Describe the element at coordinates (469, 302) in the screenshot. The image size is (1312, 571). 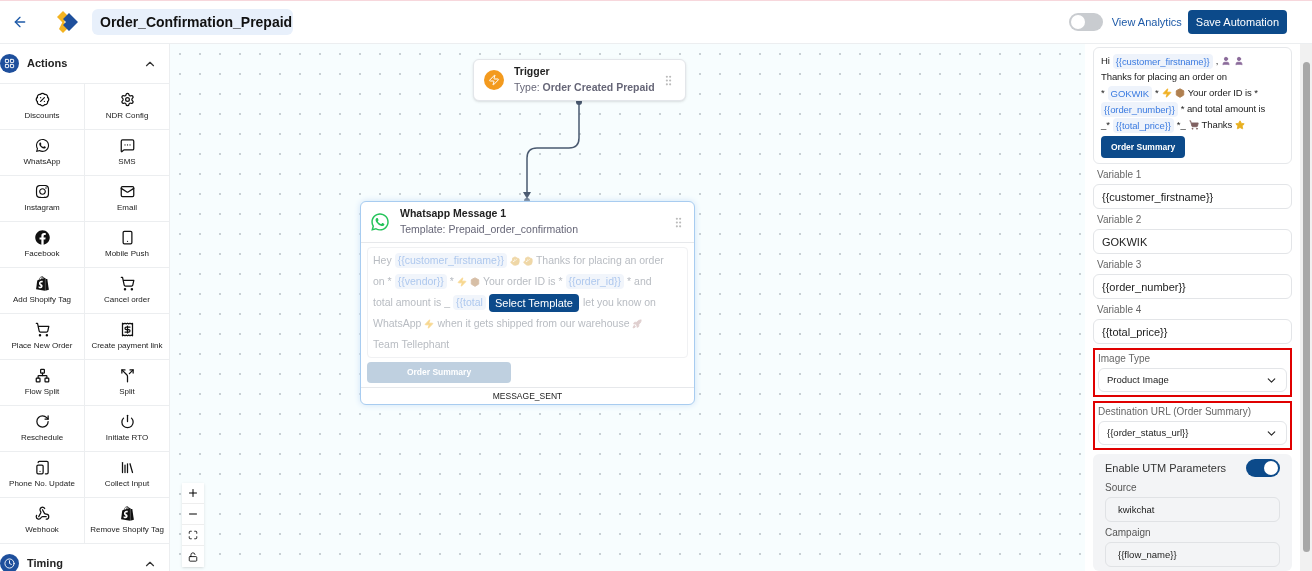
I see `variable-chip: {{total` at that location.